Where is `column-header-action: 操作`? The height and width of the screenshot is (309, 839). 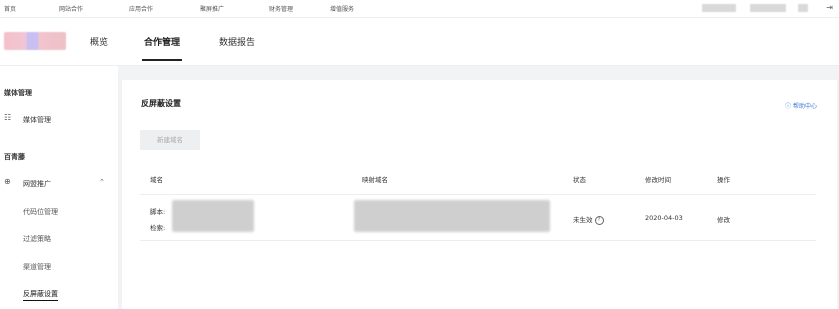
column-header-action: 操作 is located at coordinates (723, 180).